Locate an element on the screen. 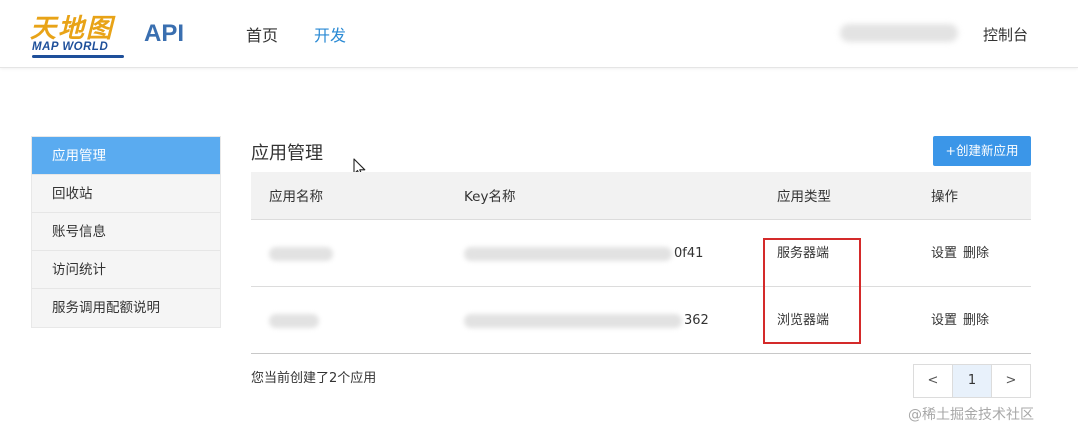 The image size is (1078, 430). logo-chinese-text: 天地图 is located at coordinates (72, 29).